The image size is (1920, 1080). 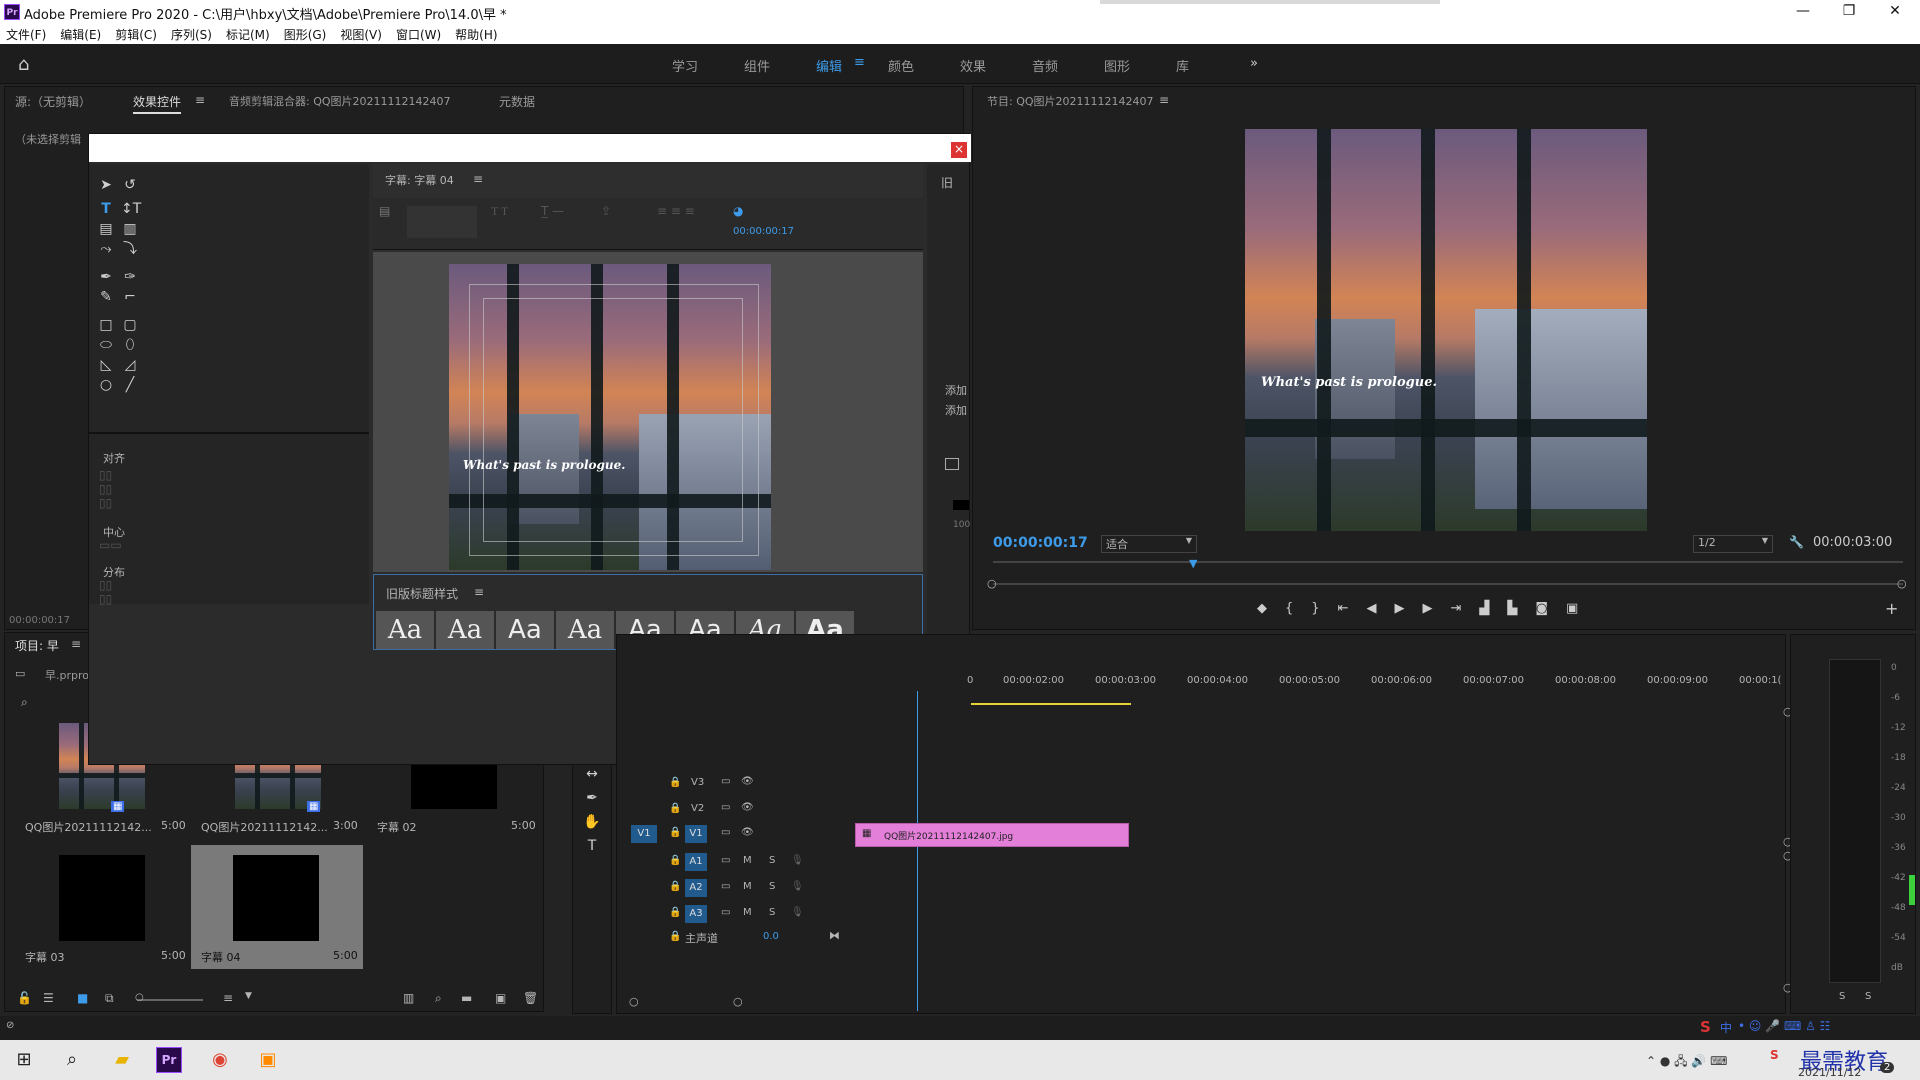 What do you see at coordinates (696, 834) in the screenshot?
I see `track-name: V1` at bounding box center [696, 834].